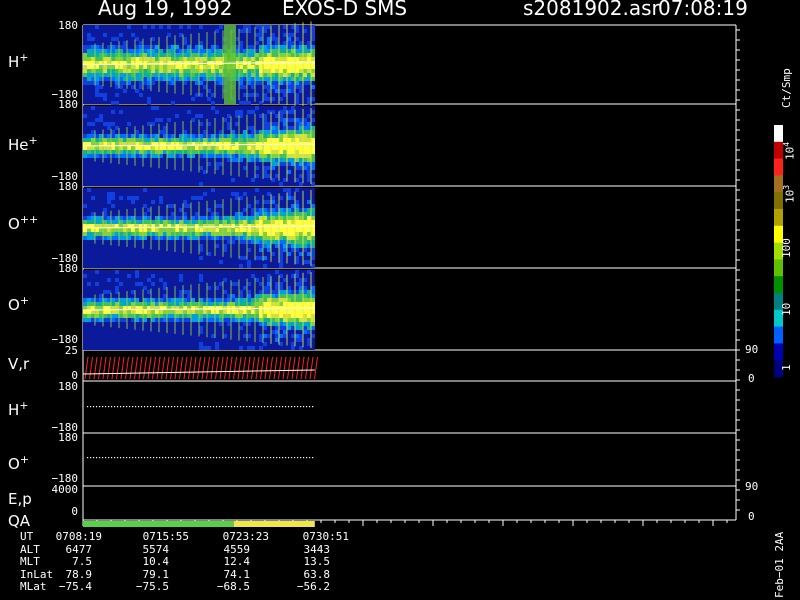  I want to click on qa-segment, so click(274, 524).